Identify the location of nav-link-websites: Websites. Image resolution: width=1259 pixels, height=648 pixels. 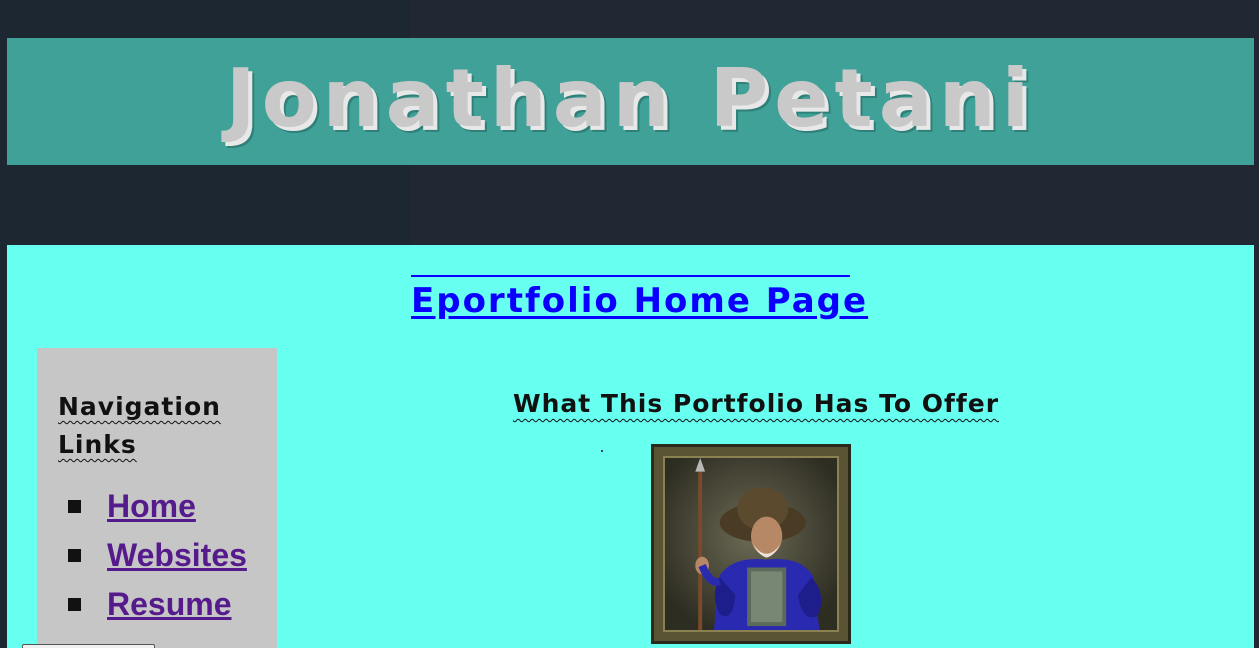
(177, 555).